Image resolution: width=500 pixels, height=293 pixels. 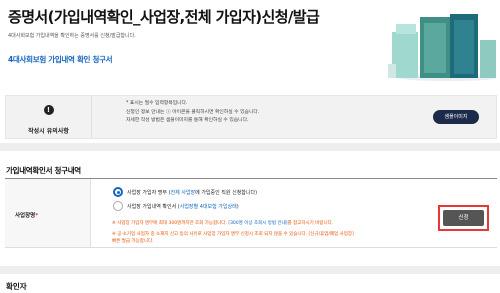 What do you see at coordinates (37, 216) in the screenshot?
I see `required-mark: *` at bounding box center [37, 216].